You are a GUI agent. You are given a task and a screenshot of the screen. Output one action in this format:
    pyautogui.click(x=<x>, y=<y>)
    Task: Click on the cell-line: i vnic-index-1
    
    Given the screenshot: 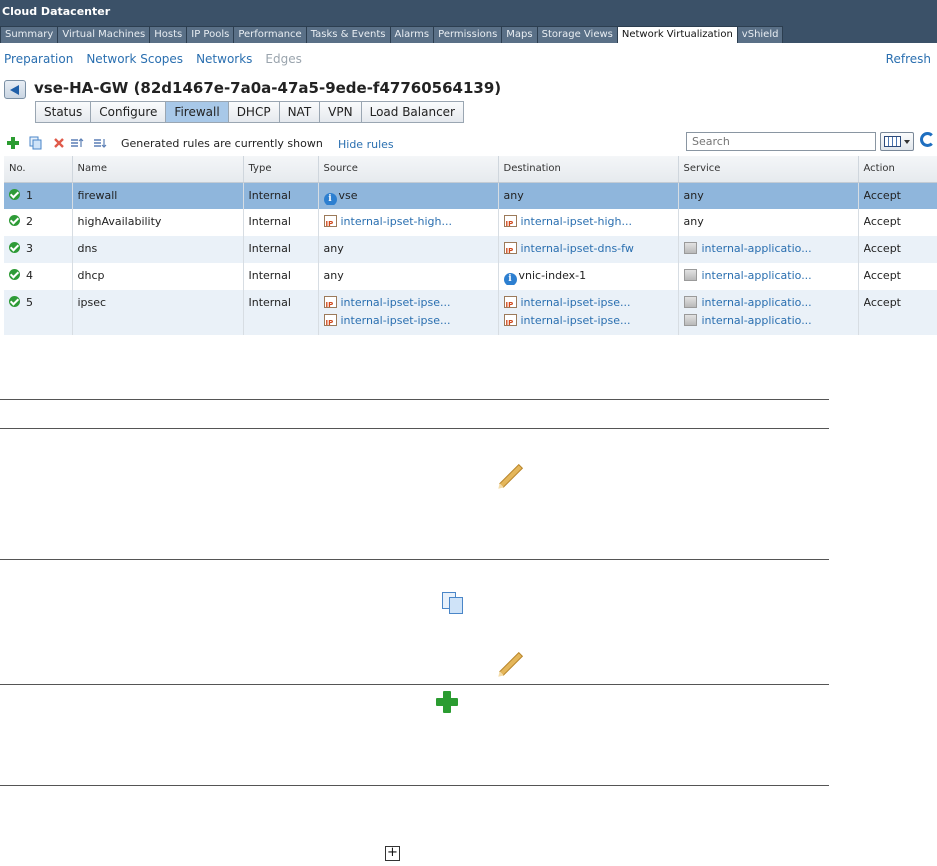 What is the action you would take?
    pyautogui.click(x=590, y=276)
    